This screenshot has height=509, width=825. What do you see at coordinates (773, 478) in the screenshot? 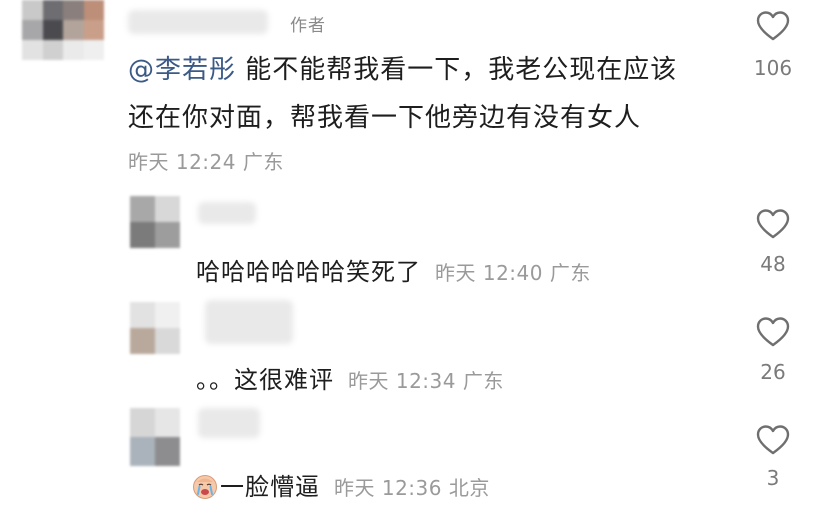
I see `like-count: 3` at bounding box center [773, 478].